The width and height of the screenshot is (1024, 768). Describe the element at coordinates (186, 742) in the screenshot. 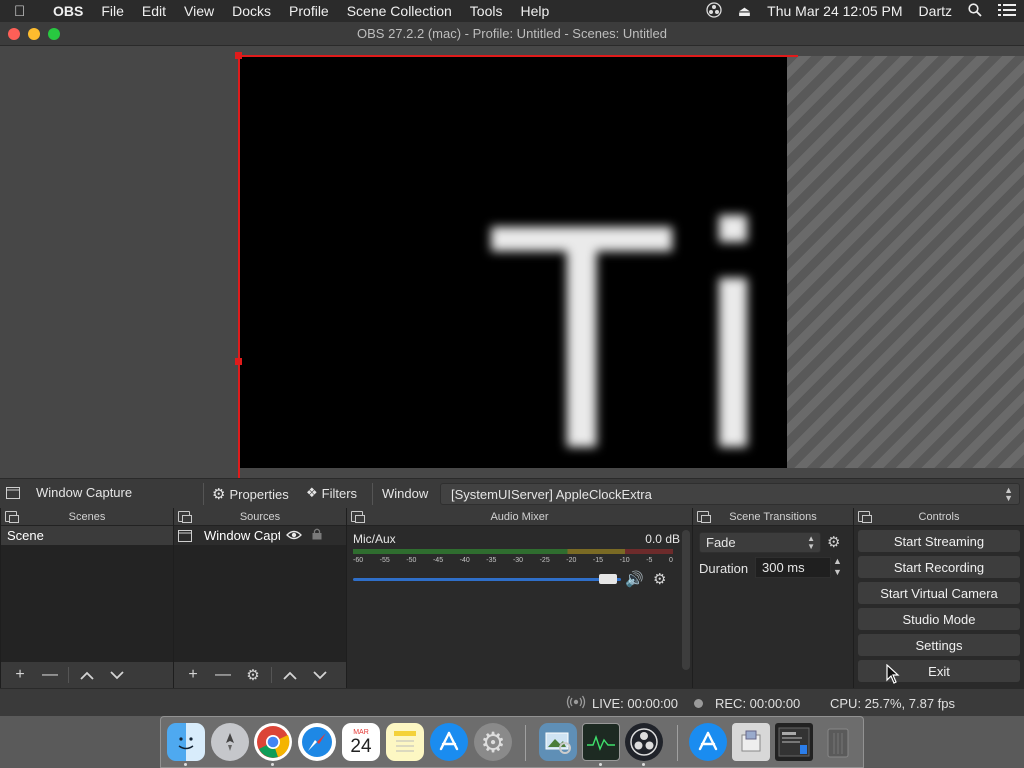

I see `finder-icon` at that location.